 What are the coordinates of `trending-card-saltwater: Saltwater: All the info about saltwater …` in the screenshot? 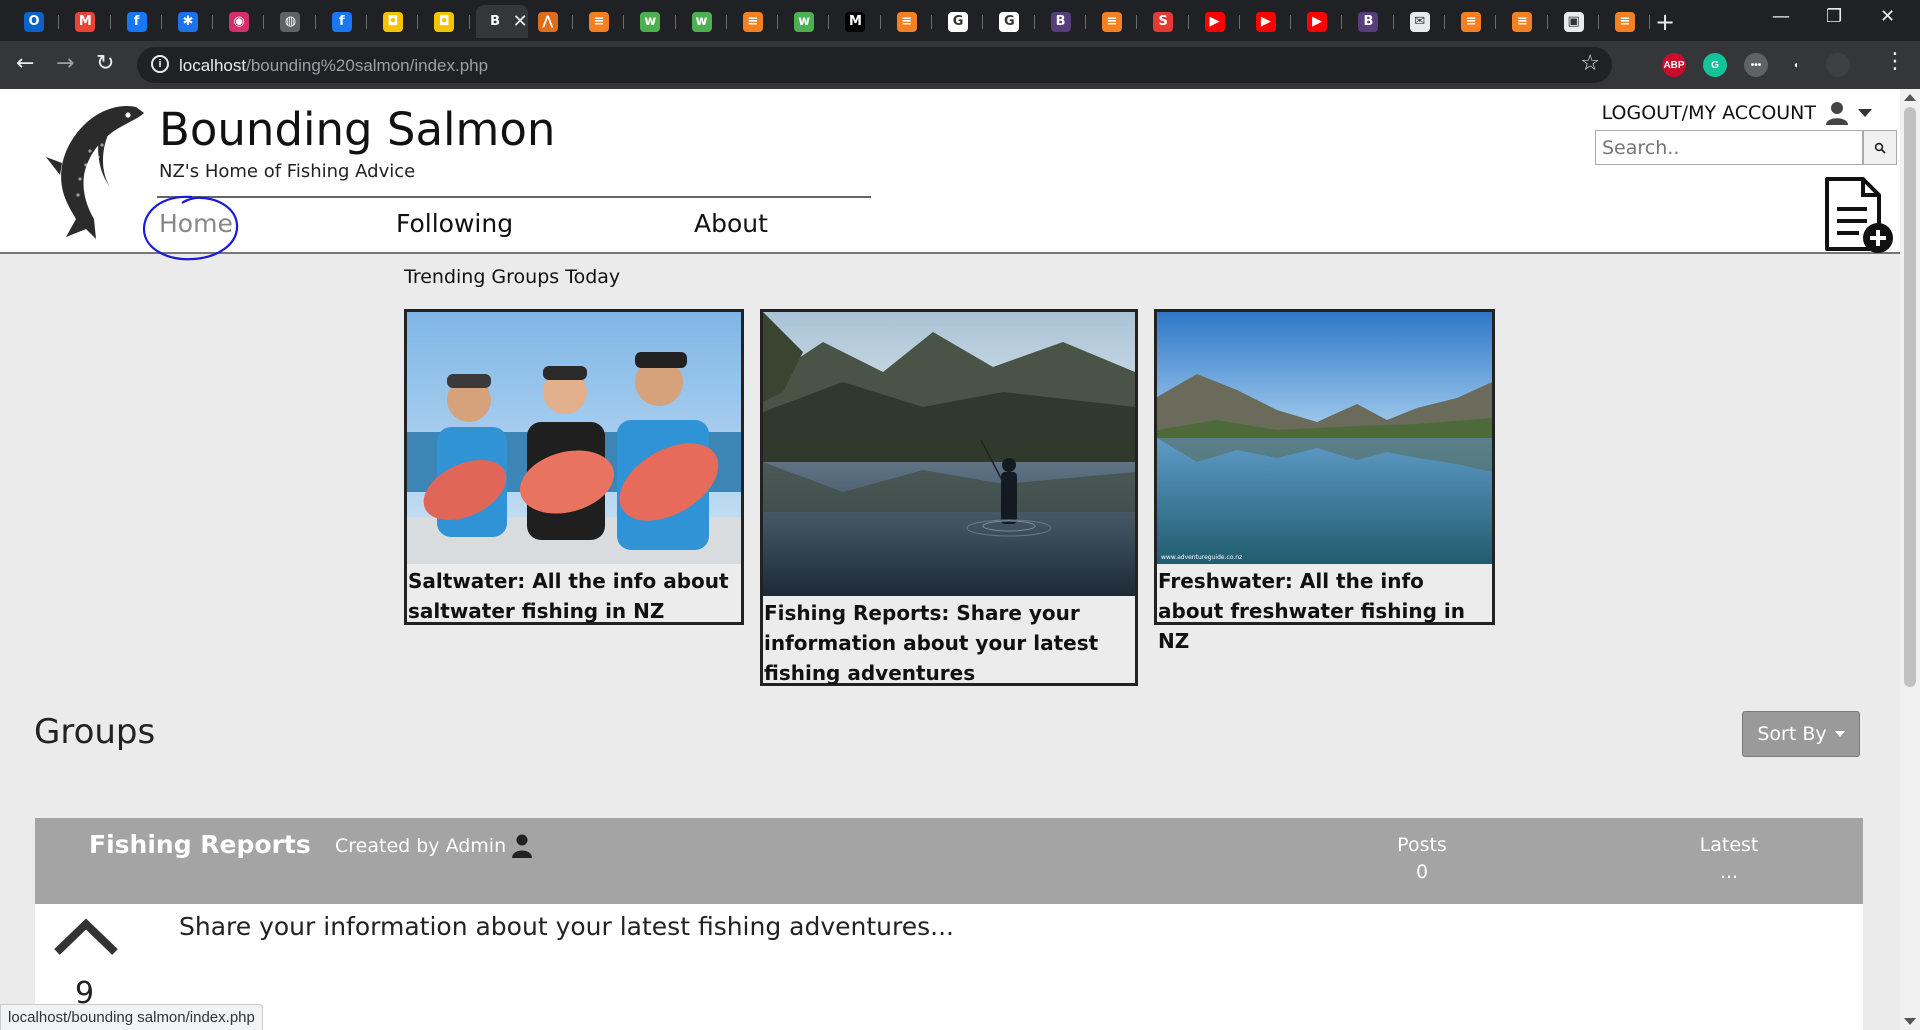 It's located at (574, 467).